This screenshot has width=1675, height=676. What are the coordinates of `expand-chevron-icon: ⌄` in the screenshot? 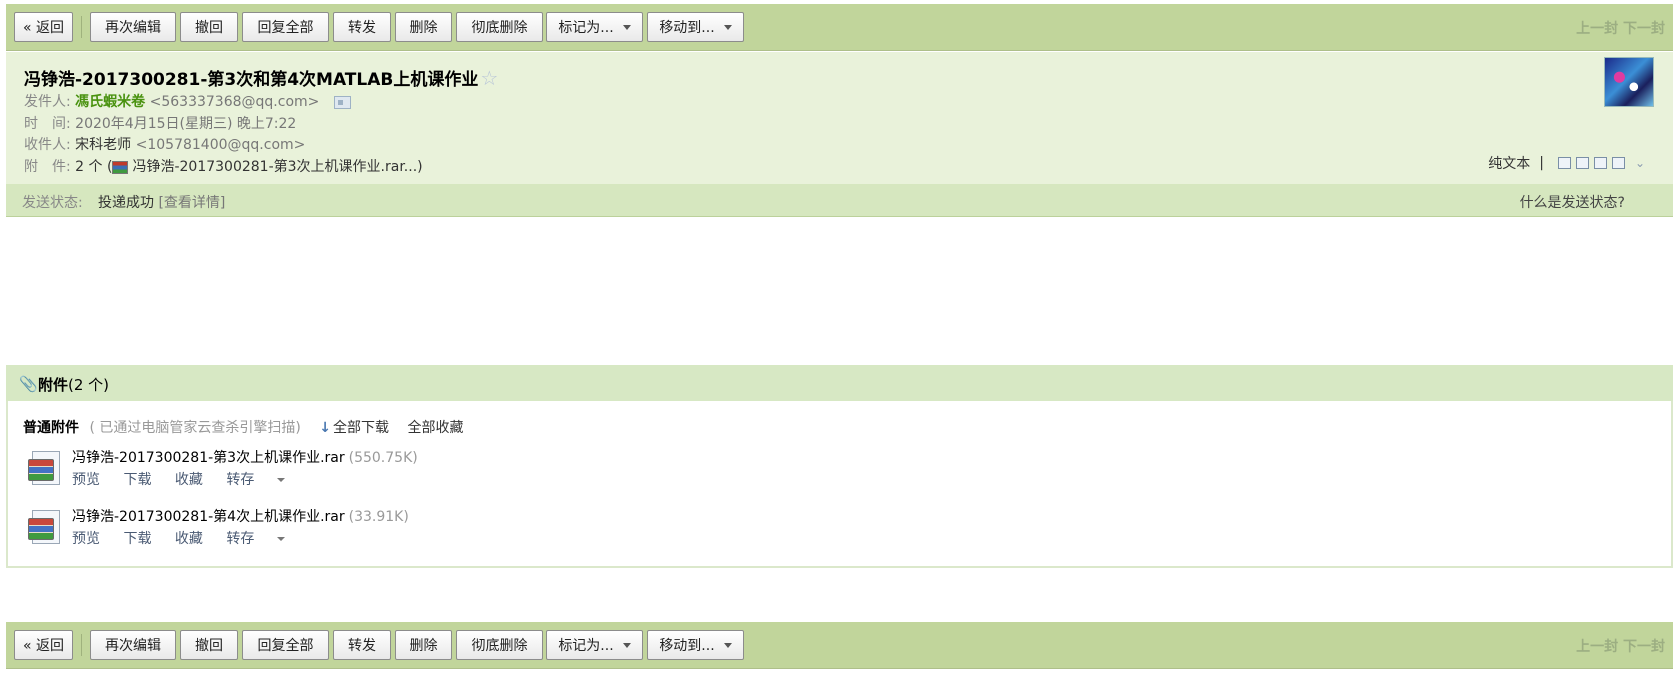 It's located at (1640, 163).